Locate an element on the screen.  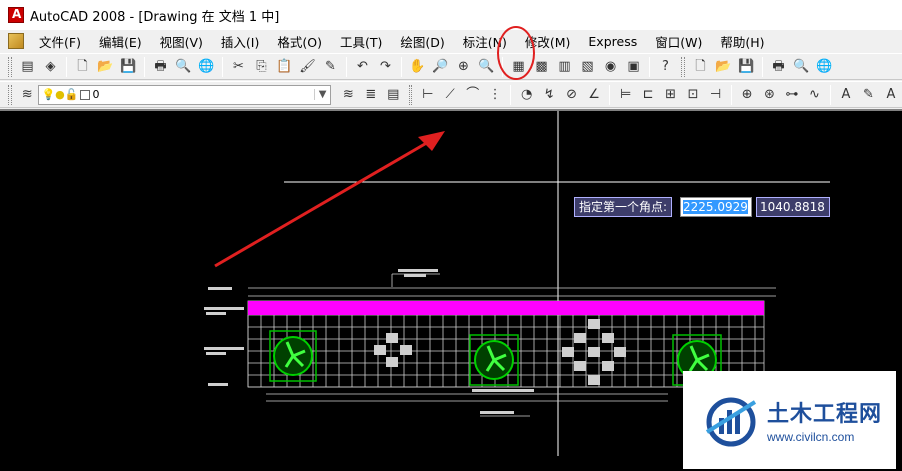
menu-tools: 工具(T) is located at coordinates (361, 41).